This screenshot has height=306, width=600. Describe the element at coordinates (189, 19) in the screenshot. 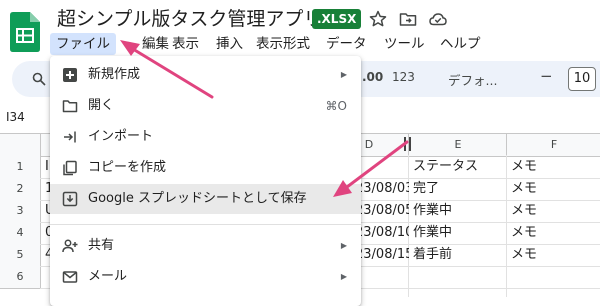

I see `document-title: 超シンプル版タスク管理アプリ` at that location.